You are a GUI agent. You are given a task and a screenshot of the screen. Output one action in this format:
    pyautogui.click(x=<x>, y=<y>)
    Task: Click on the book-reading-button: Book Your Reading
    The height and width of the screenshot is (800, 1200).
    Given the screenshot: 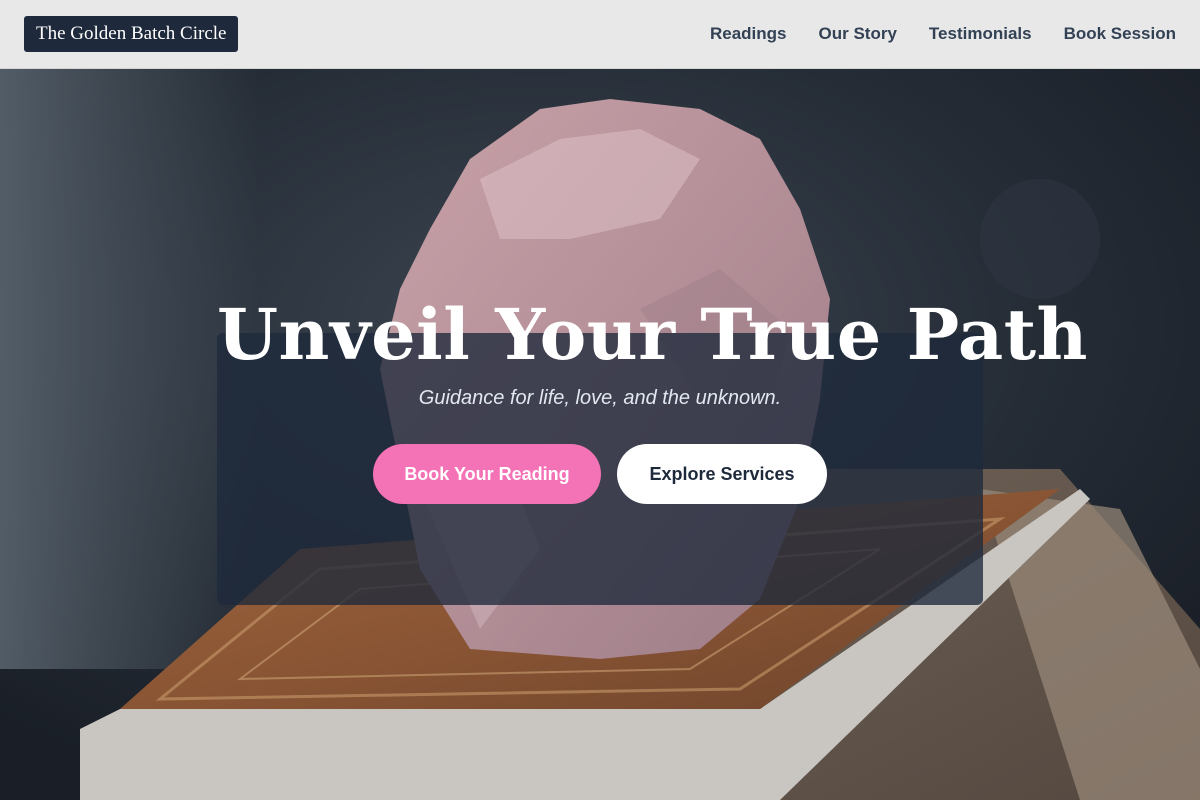 What is the action you would take?
    pyautogui.click(x=487, y=474)
    